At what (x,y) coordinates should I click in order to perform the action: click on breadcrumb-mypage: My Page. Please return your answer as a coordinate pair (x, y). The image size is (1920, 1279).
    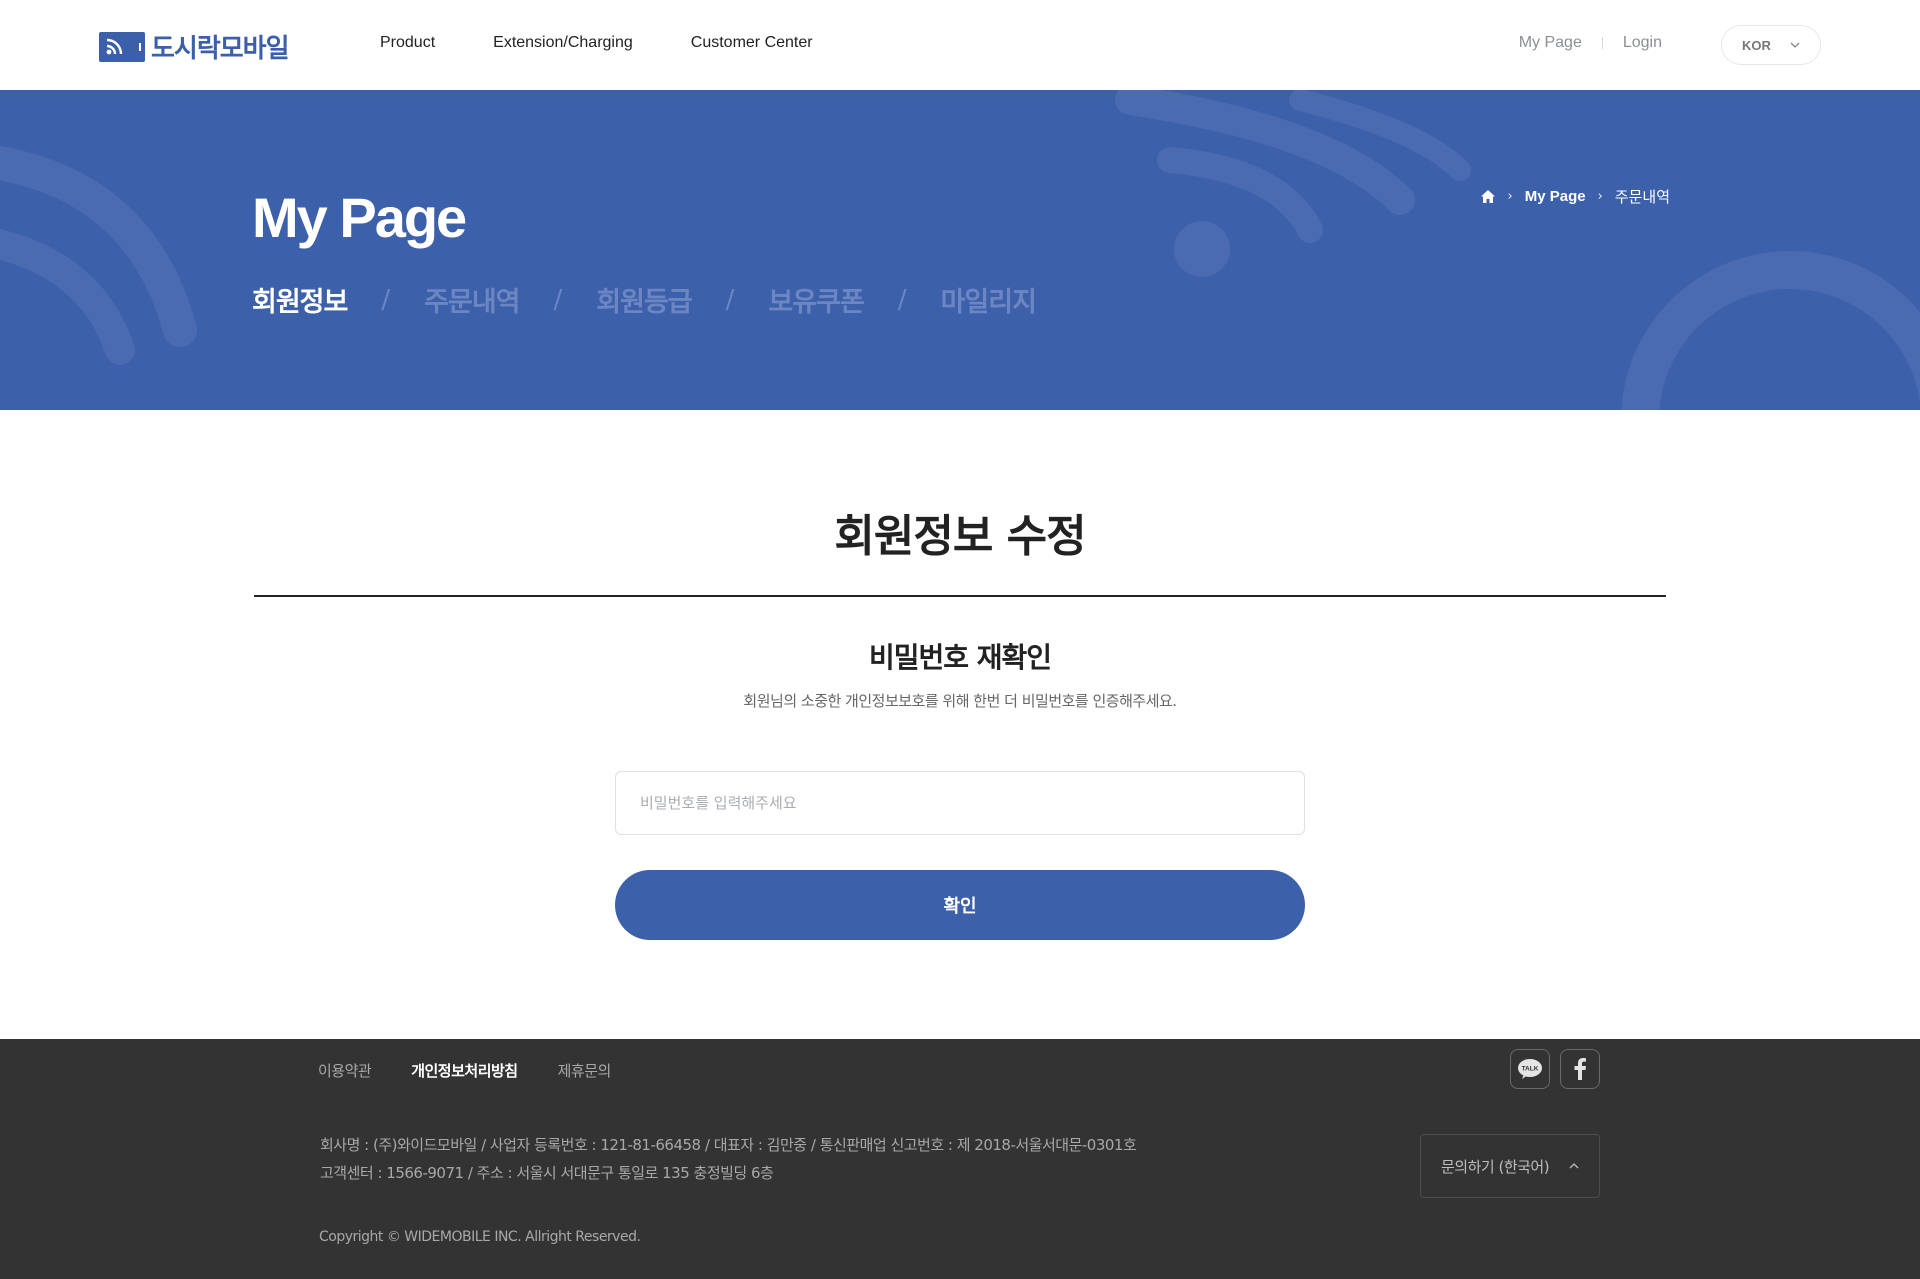
    Looking at the image, I should click on (1555, 196).